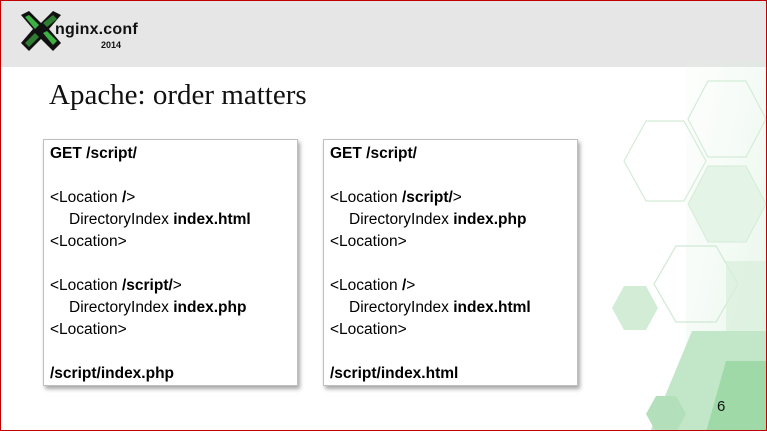 This screenshot has height=431, width=767. I want to click on result-line: /script/index.html, so click(394, 373).